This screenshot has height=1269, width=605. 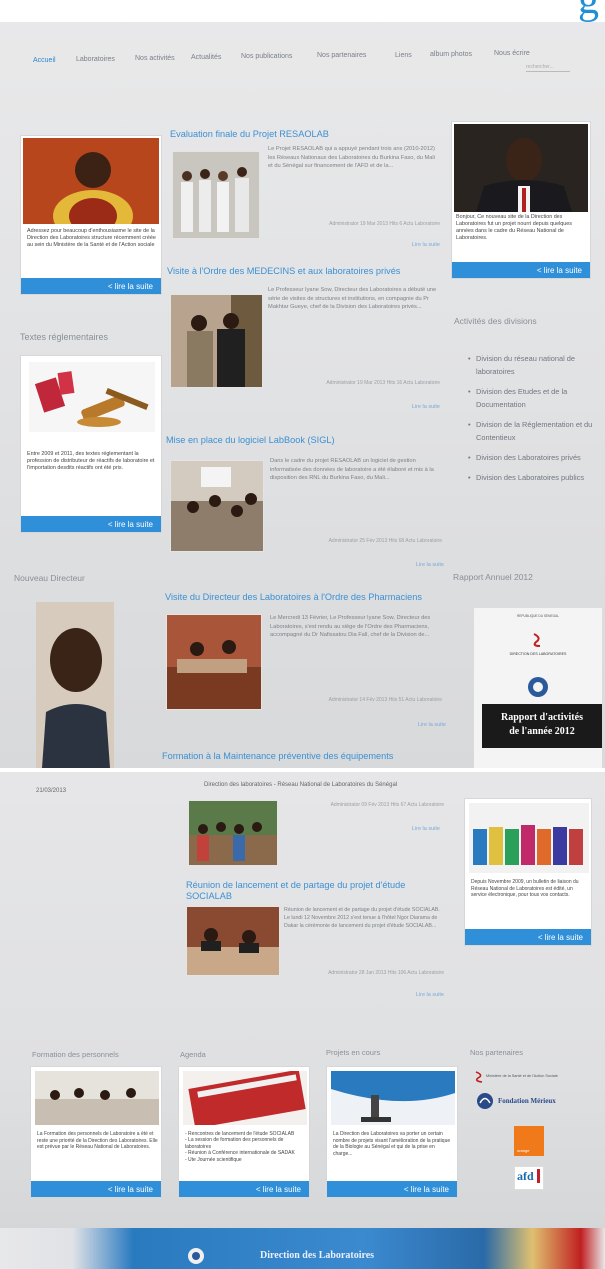 I want to click on rapport-title-box: Rapport d'activités de l'année 2012, so click(x=542, y=726).